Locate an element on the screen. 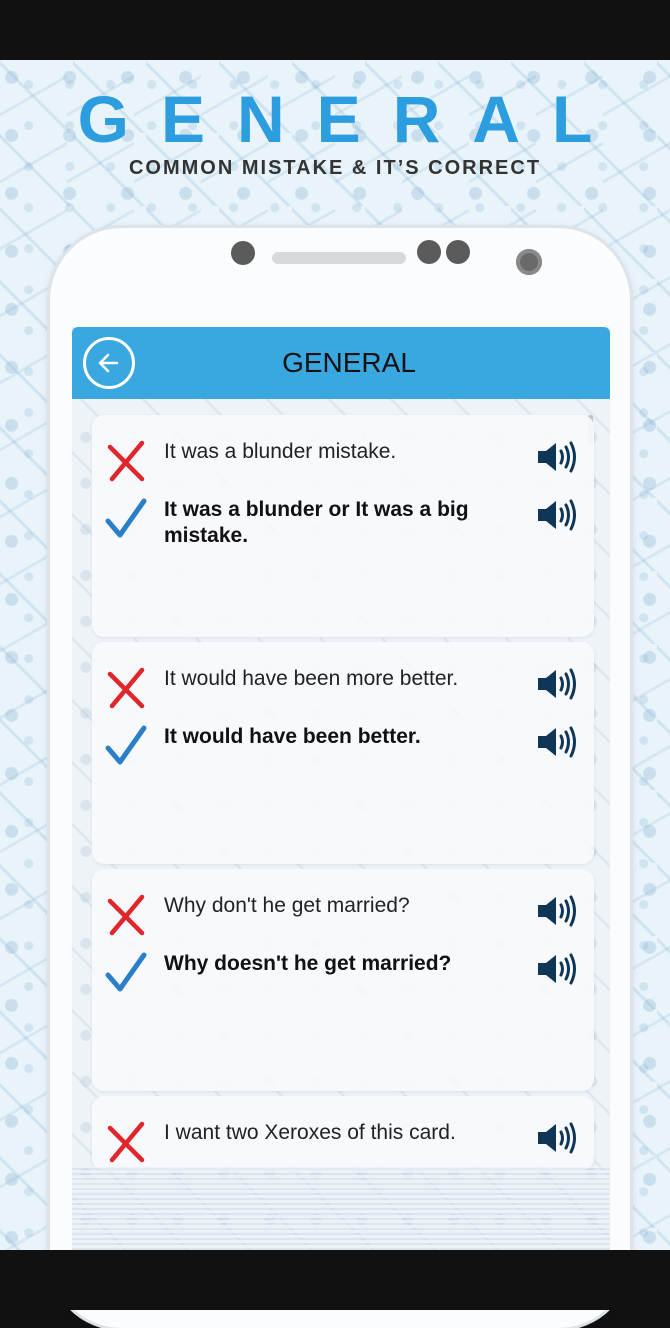 The height and width of the screenshot is (1328, 670). app-bar: GENERAL is located at coordinates (341, 363).